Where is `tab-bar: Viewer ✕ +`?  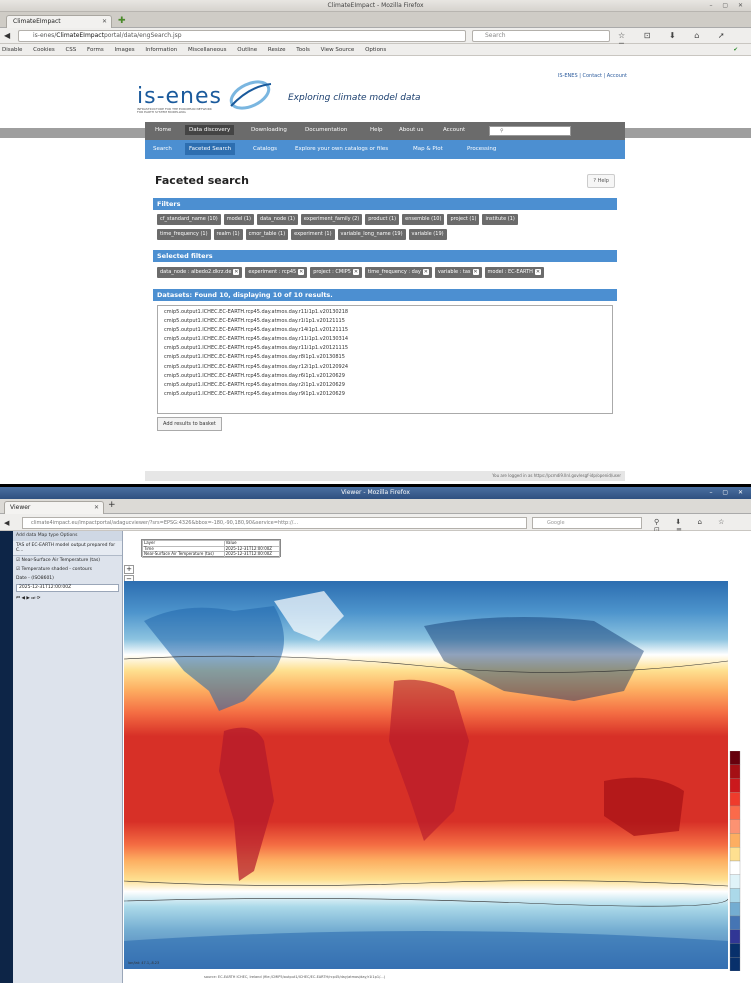
tab-bar: Viewer ✕ + is located at coordinates (375, 506).